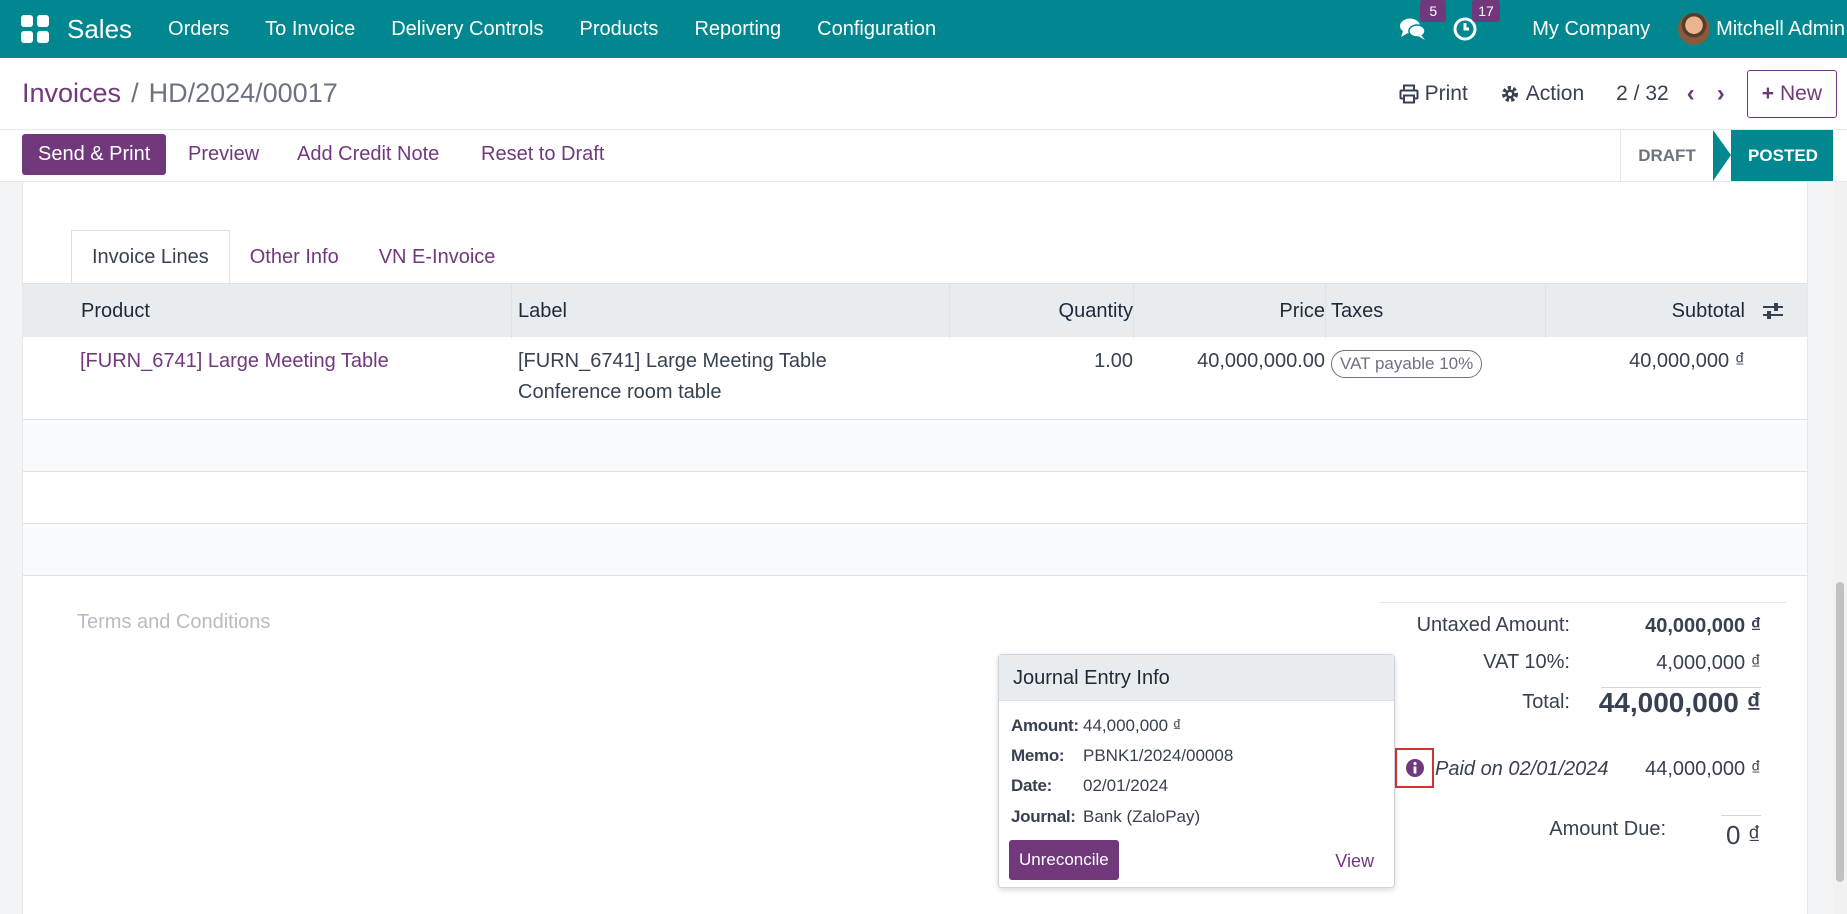  Describe the element at coordinates (1509, 94) in the screenshot. I see `gear-icon` at that location.